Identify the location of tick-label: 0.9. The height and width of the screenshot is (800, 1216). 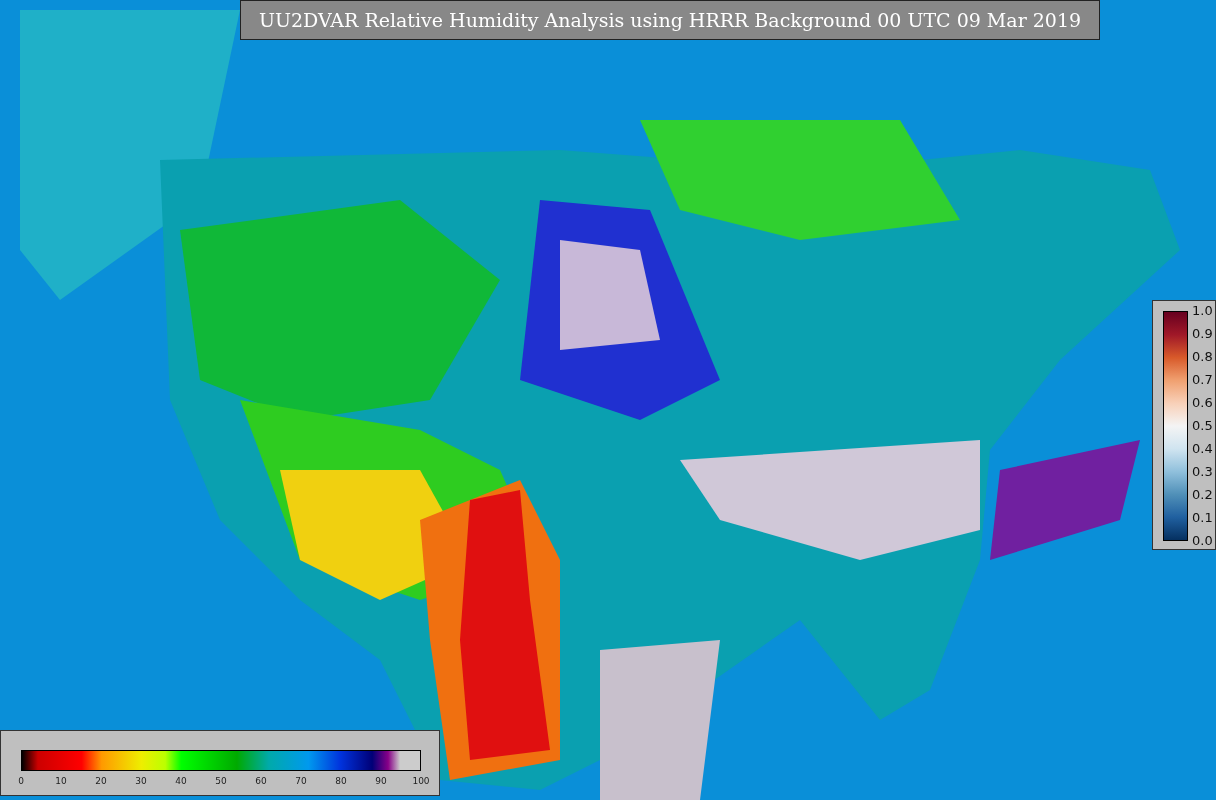
(1202, 334).